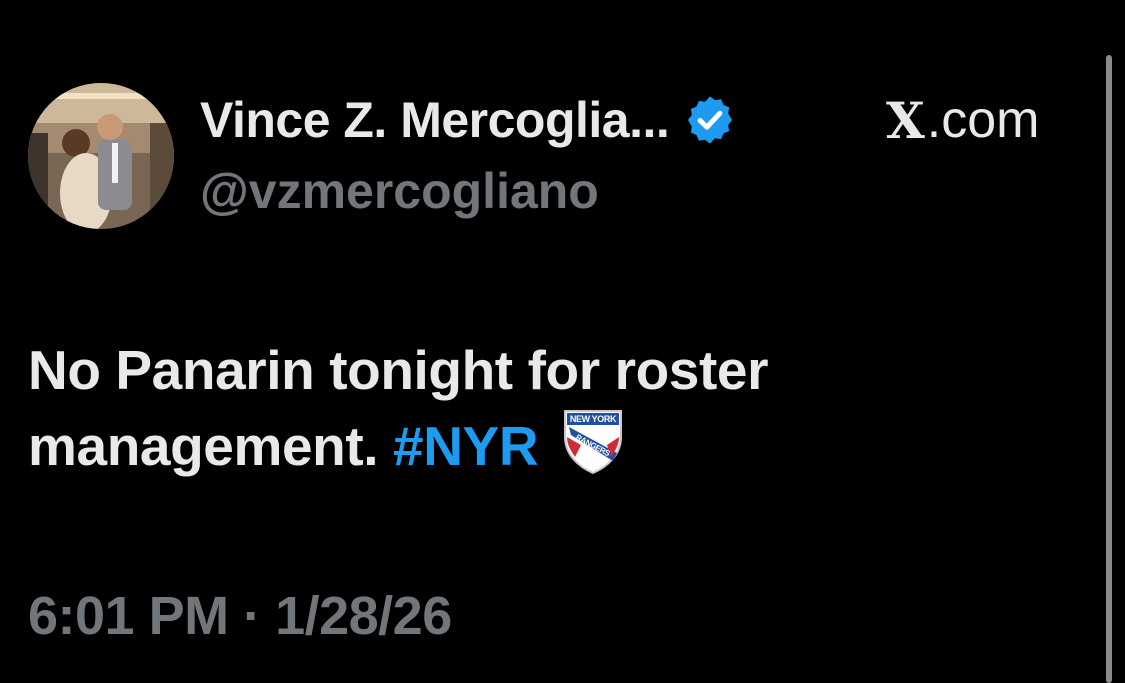 This screenshot has height=683, width=1125. I want to click on tweet-timestamp: 6:01 PM · 1/28/26, so click(240, 616).